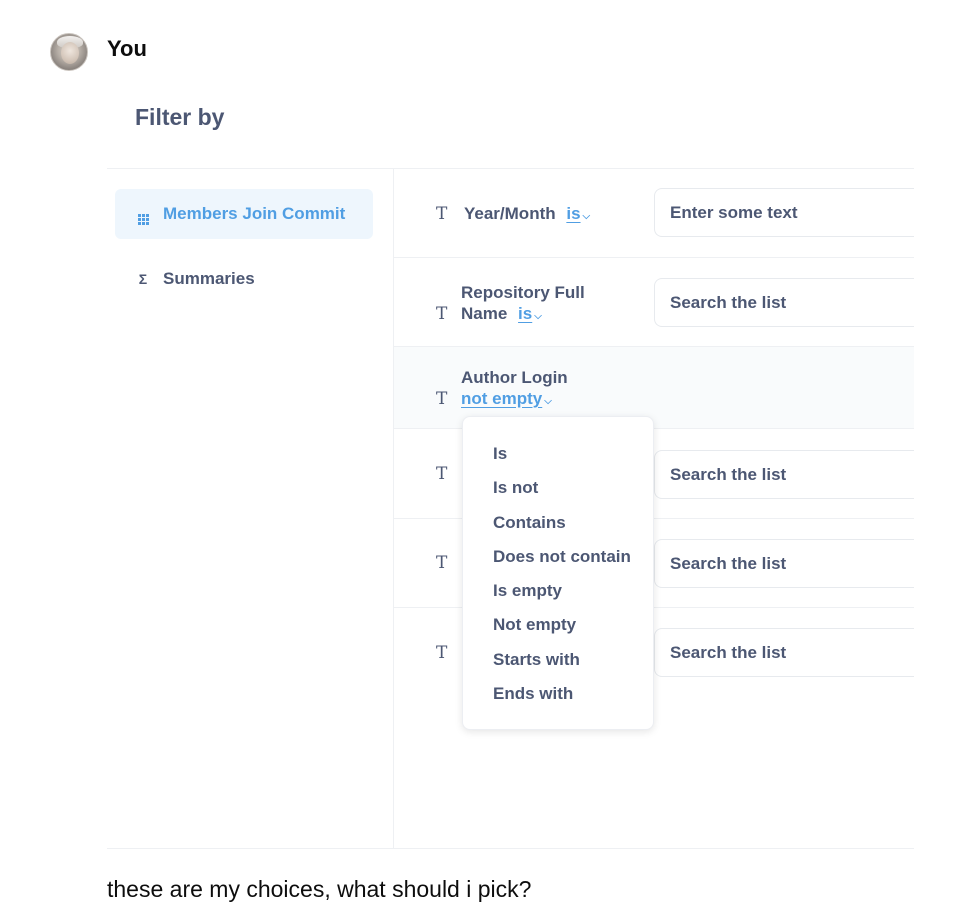 The height and width of the screenshot is (921, 980). I want to click on panel-title: Filter by, so click(180, 117).